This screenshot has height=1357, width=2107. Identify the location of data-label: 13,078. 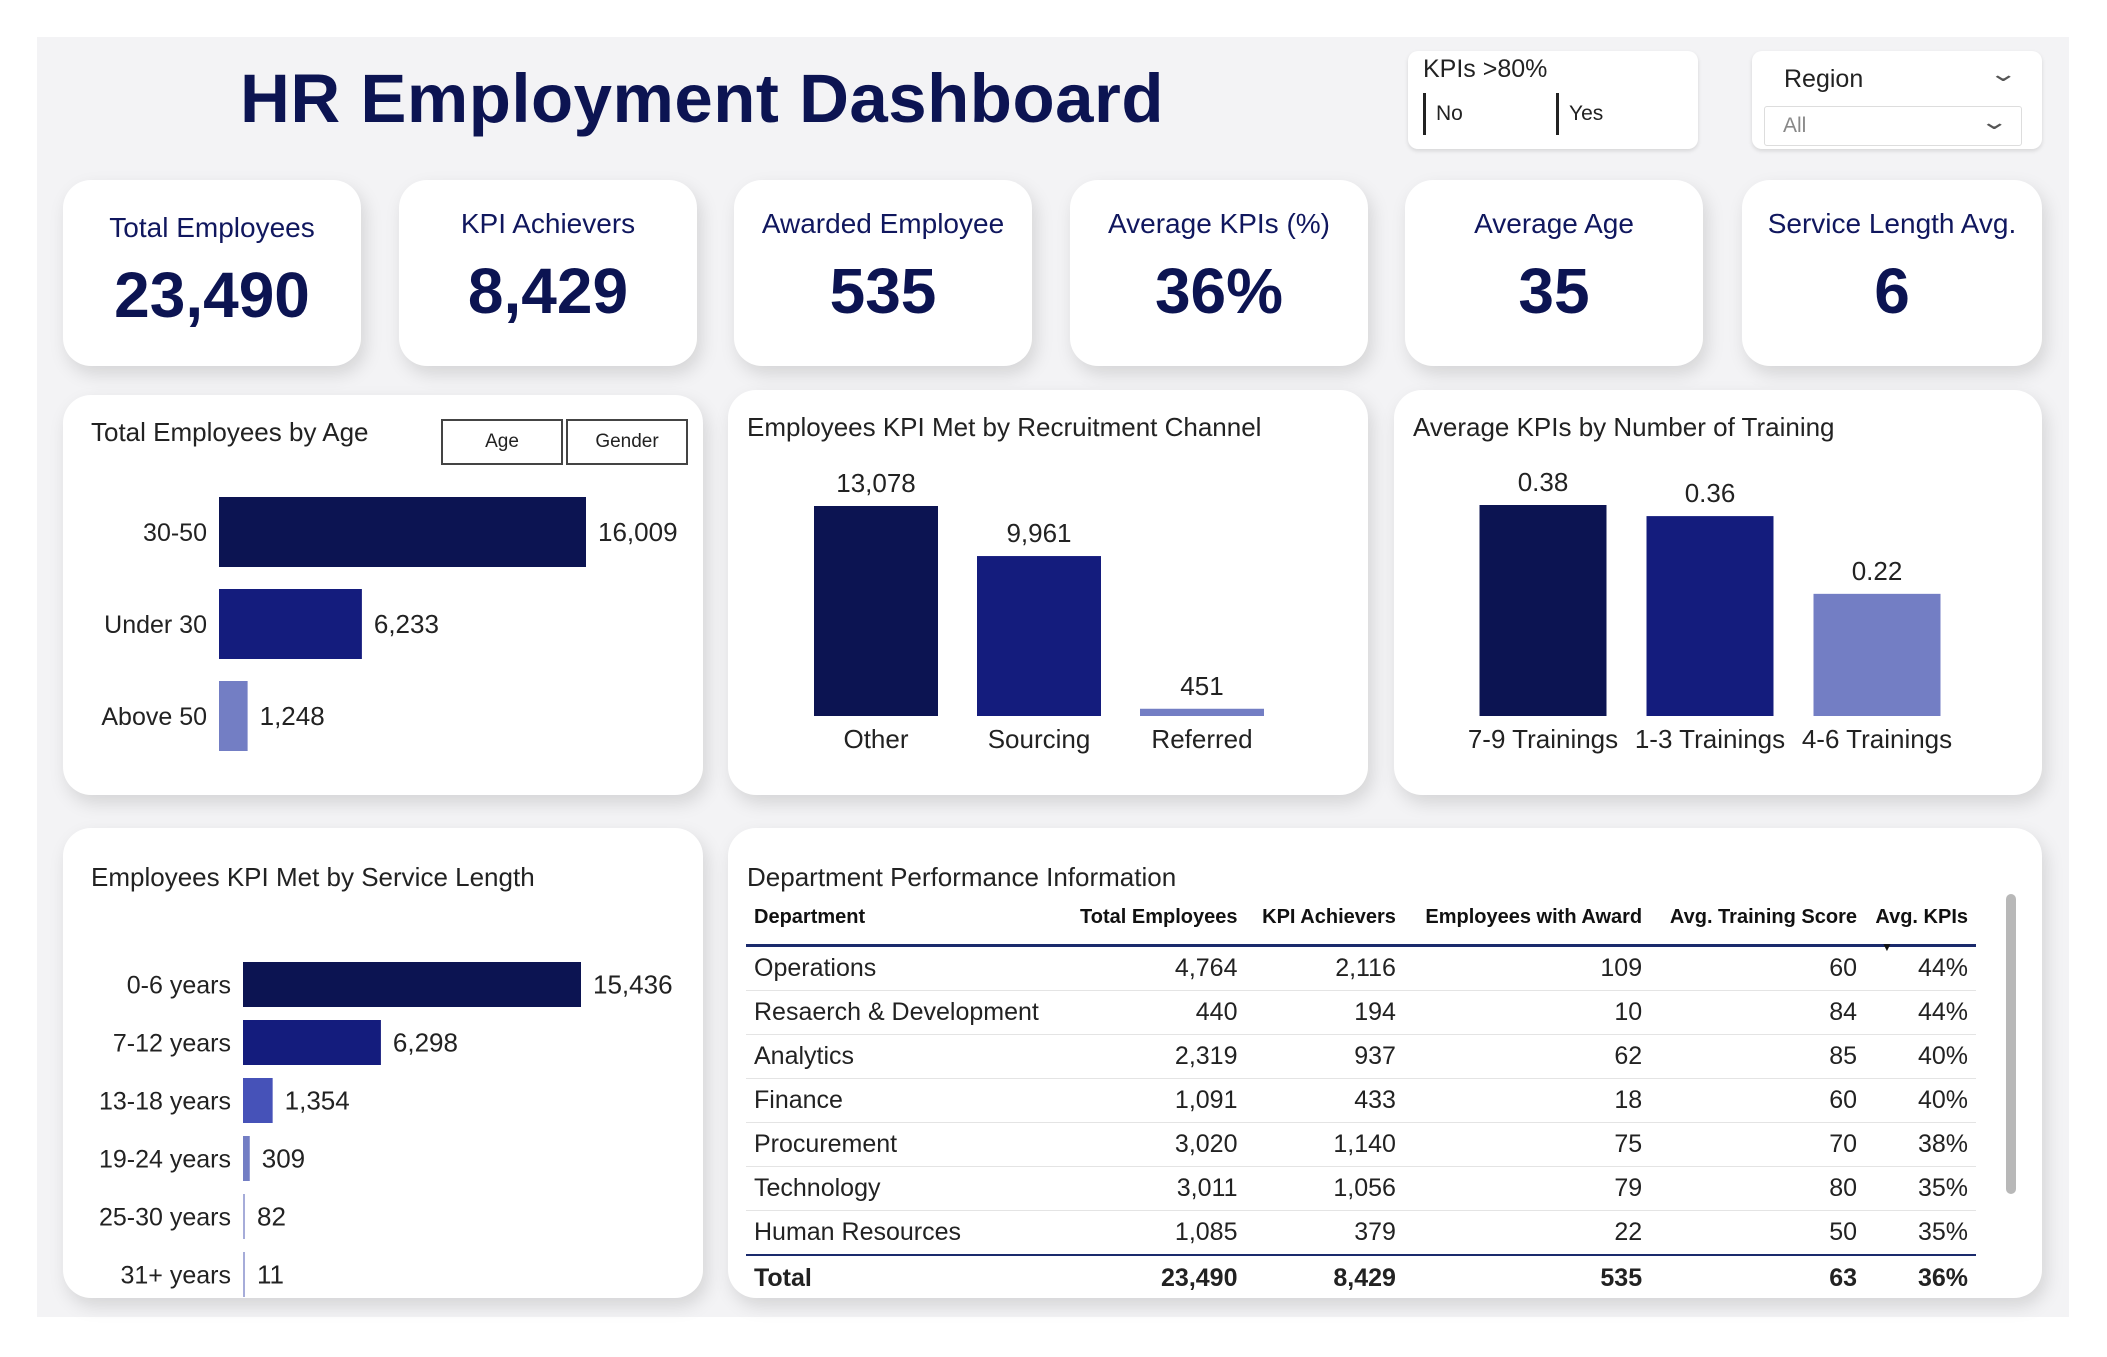
(876, 483).